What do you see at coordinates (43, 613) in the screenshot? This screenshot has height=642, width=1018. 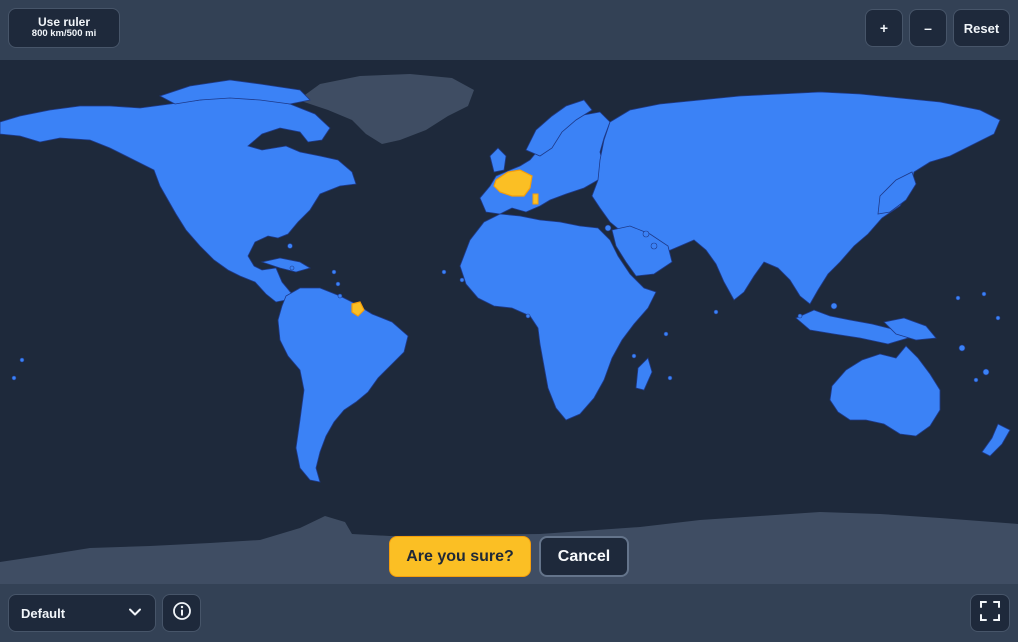 I see `map-style-value: Default` at bounding box center [43, 613].